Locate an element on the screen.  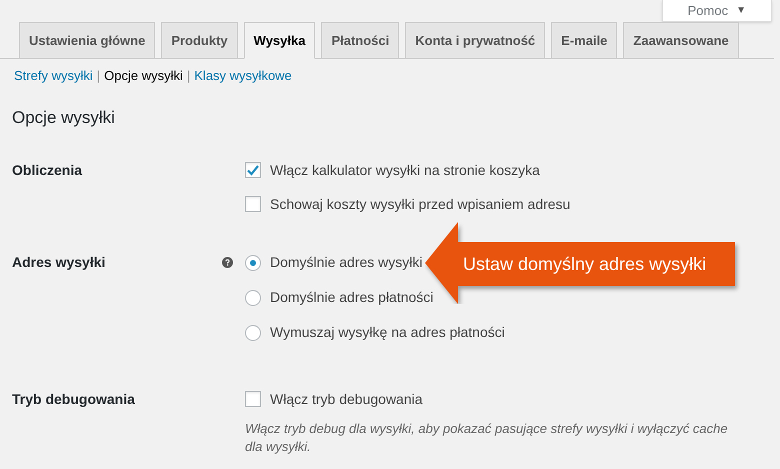
tab: Ustawienia główne is located at coordinates (87, 40).